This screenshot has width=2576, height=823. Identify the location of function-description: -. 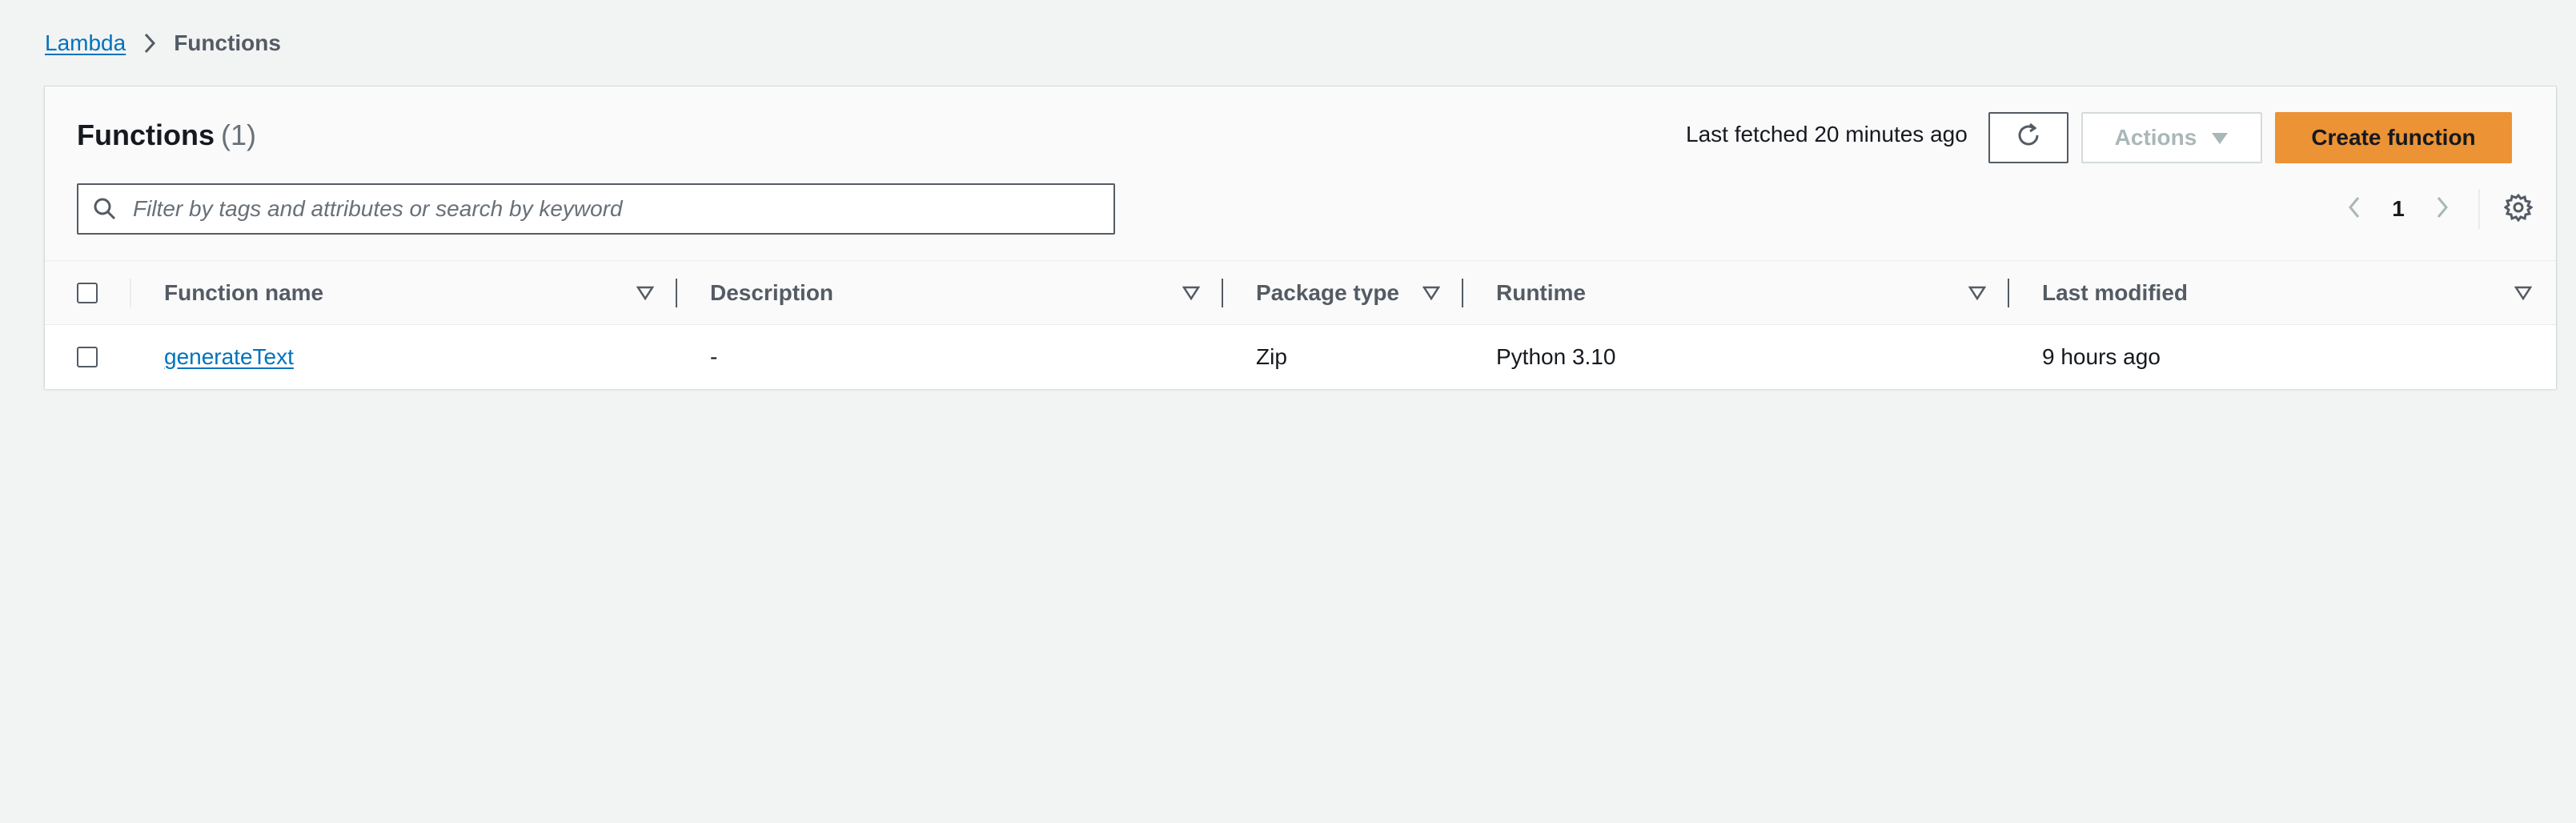
(714, 357).